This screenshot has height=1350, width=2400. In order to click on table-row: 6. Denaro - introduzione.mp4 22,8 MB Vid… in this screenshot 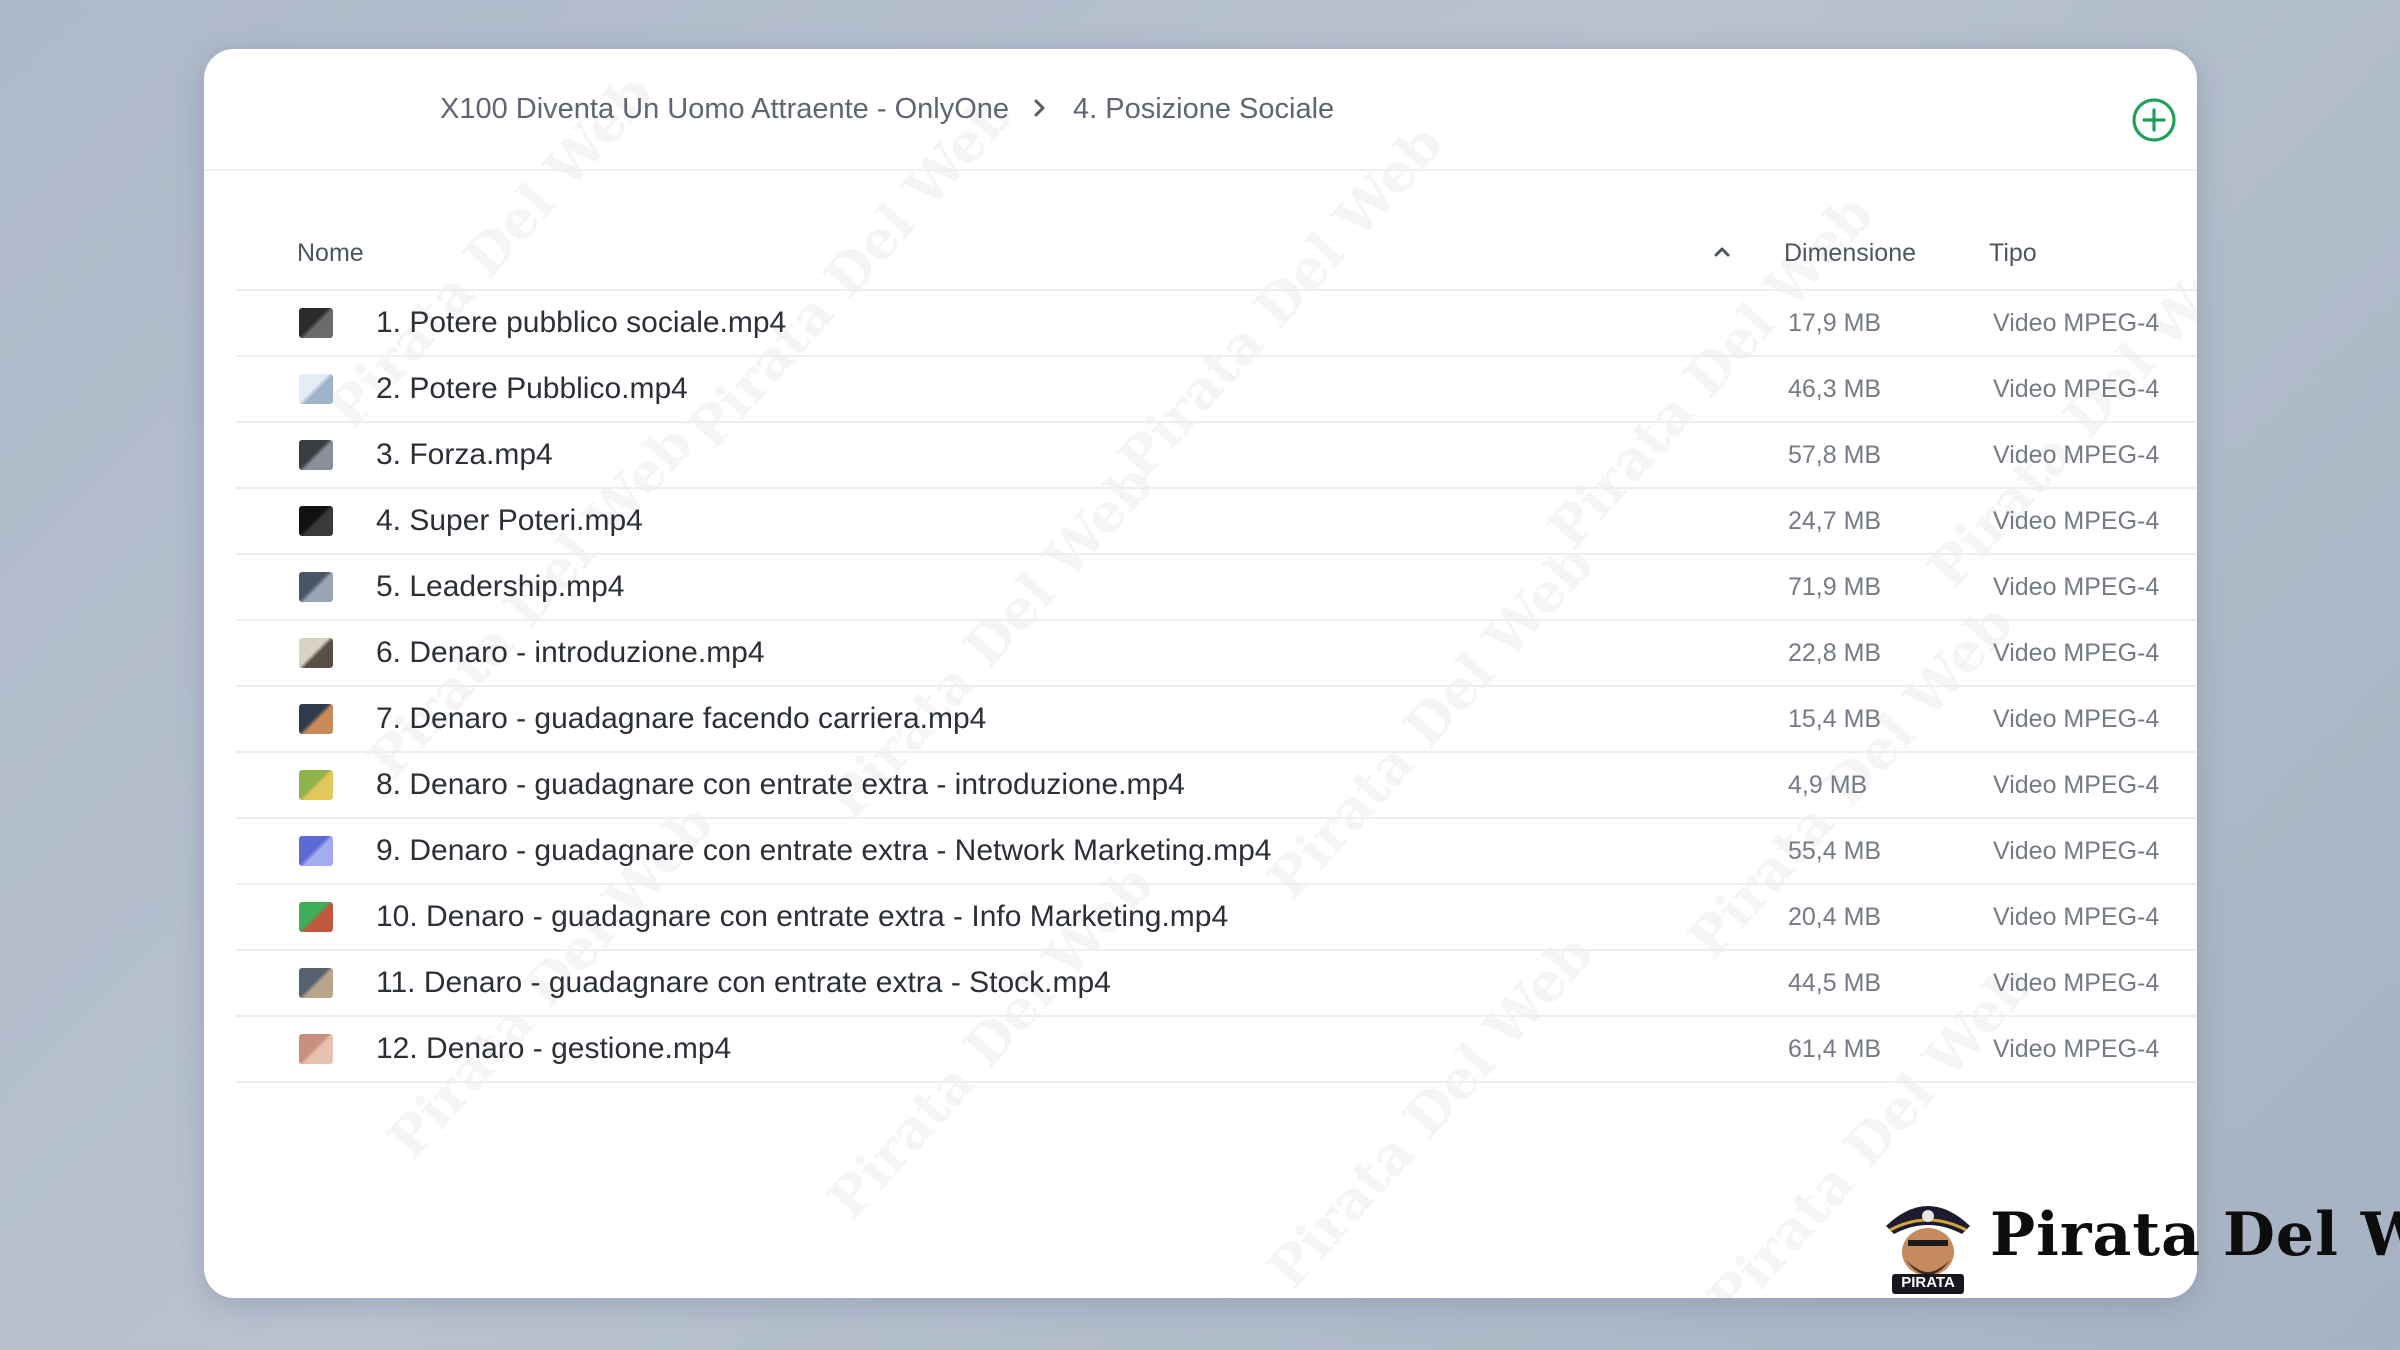, I will do `click(1216, 654)`.